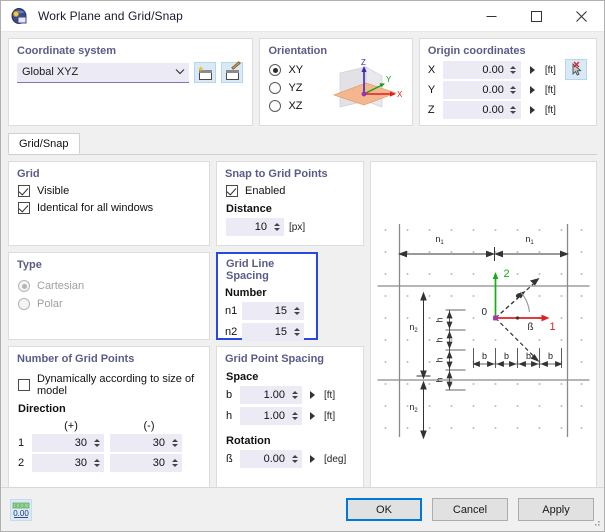 The image size is (605, 532). Describe the element at coordinates (273, 311) in the screenshot. I see `grid-line-n1-input: 15` at that location.